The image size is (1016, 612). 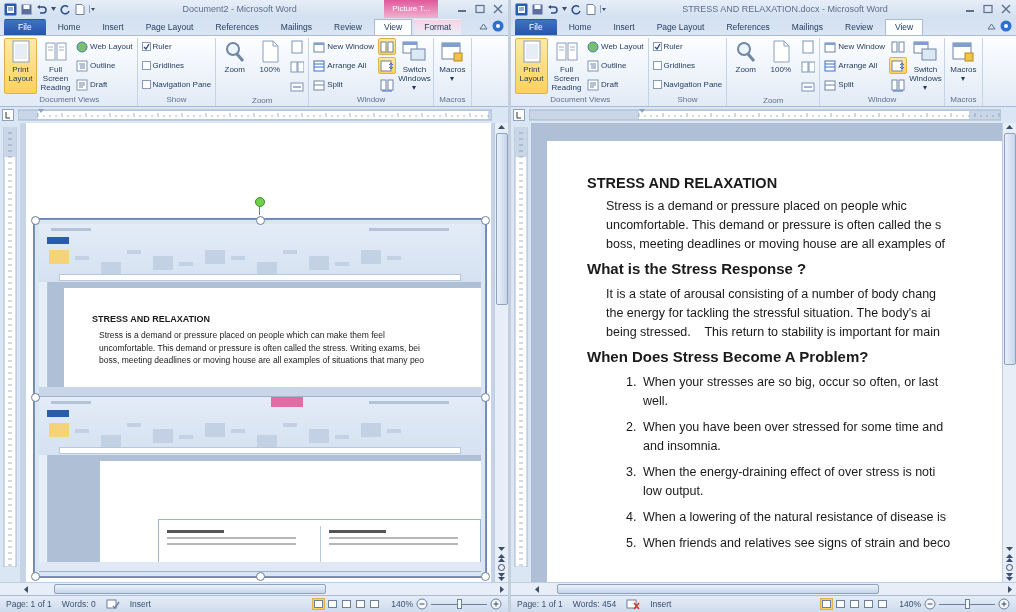 I want to click on page-width-icon, so click(x=297, y=87).